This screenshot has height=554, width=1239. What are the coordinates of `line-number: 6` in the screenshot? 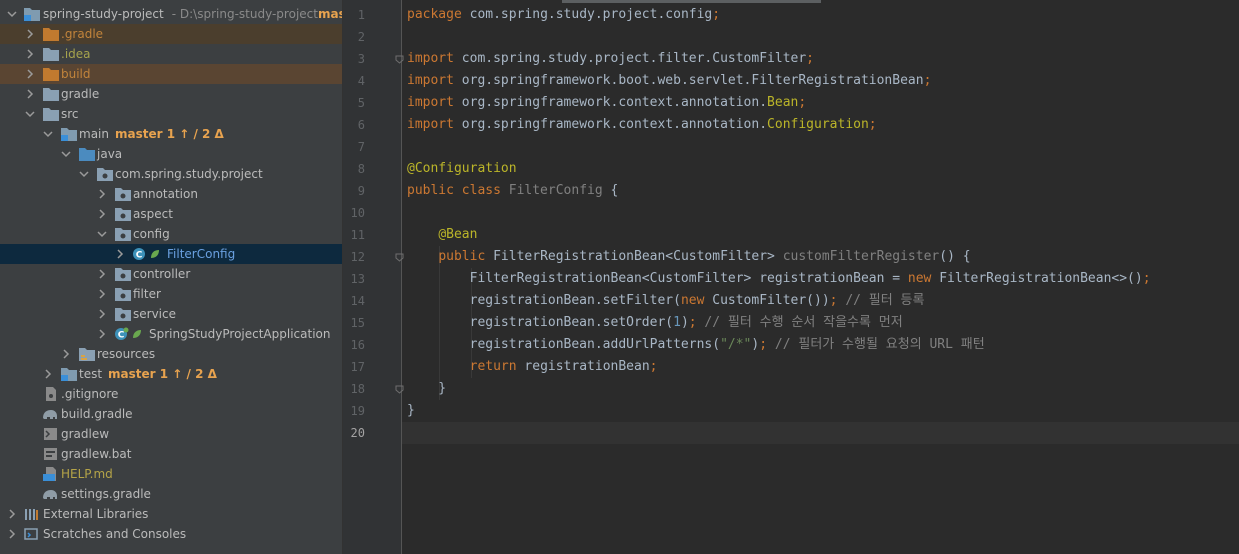 It's located at (354, 125).